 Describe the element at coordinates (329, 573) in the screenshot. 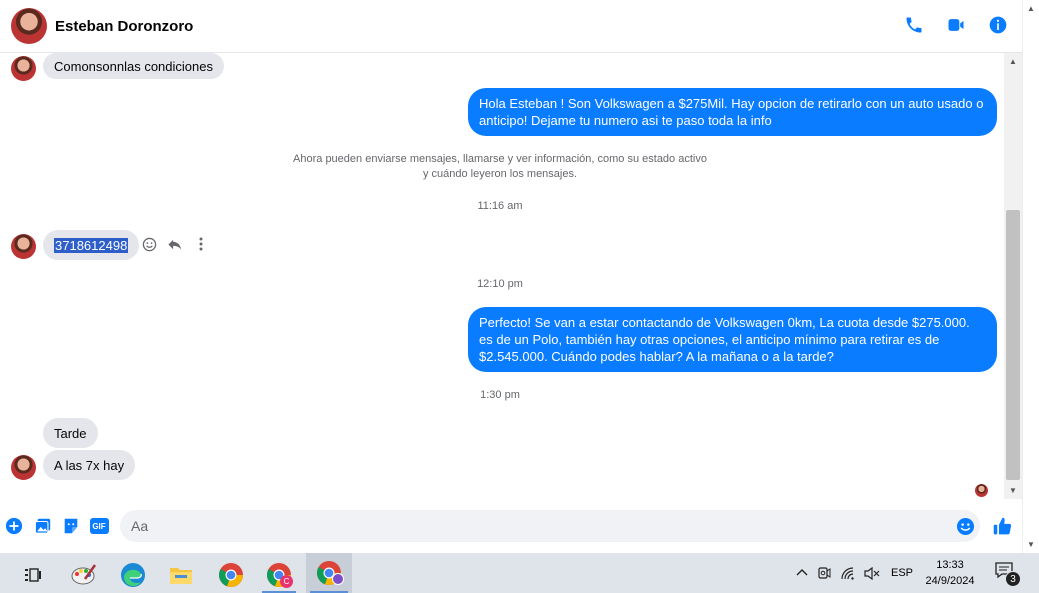

I see `chrome-profile-active-icon` at that location.